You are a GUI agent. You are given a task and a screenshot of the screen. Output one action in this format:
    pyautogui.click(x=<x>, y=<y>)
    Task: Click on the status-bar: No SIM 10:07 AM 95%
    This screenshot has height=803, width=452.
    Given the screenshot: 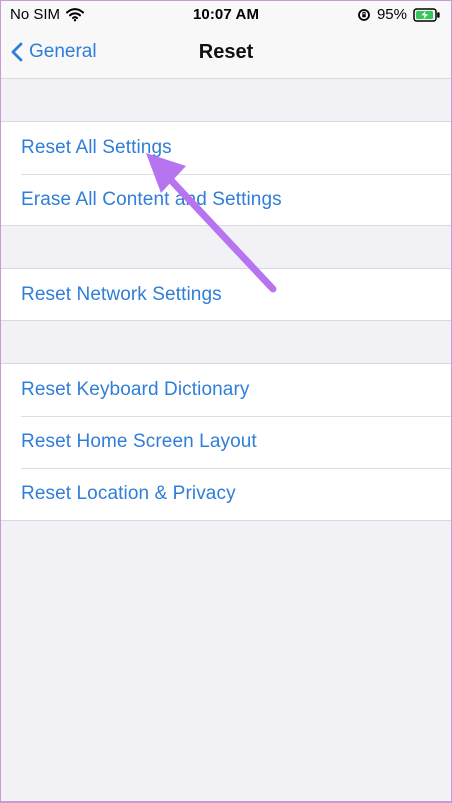 What is the action you would take?
    pyautogui.click(x=226, y=16)
    